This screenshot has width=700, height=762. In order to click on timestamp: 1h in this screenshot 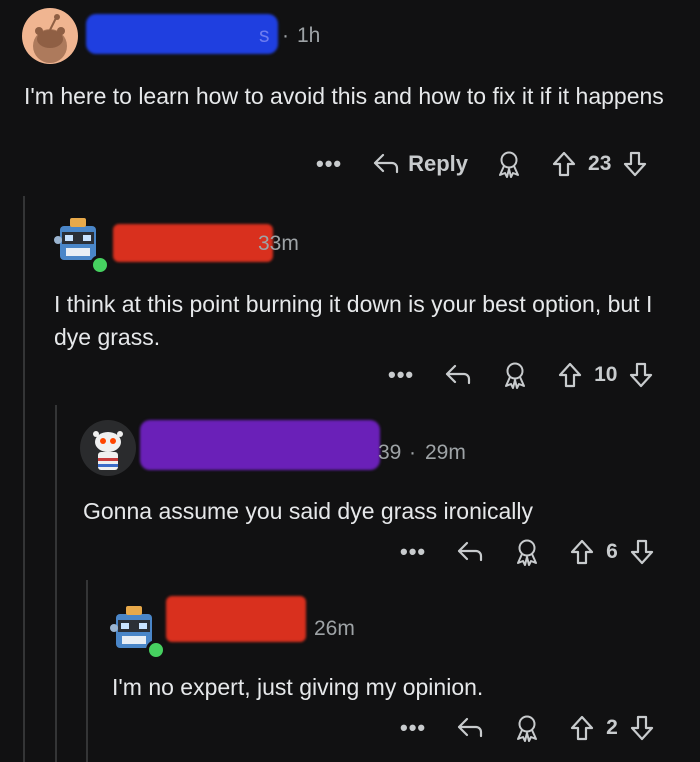, I will do `click(309, 35)`.